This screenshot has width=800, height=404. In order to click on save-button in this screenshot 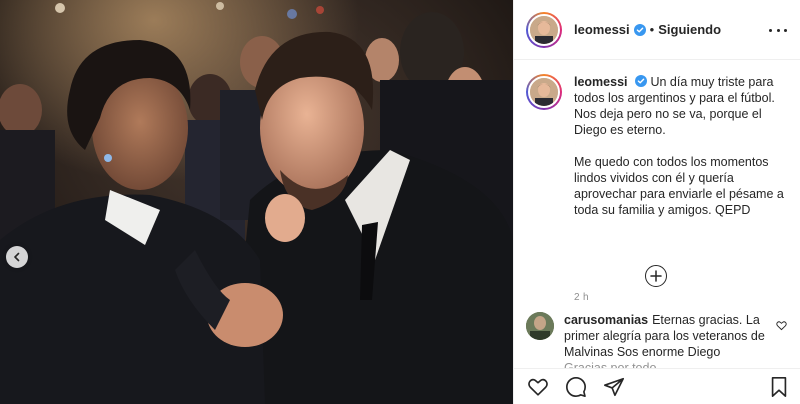, I will do `click(779, 387)`.